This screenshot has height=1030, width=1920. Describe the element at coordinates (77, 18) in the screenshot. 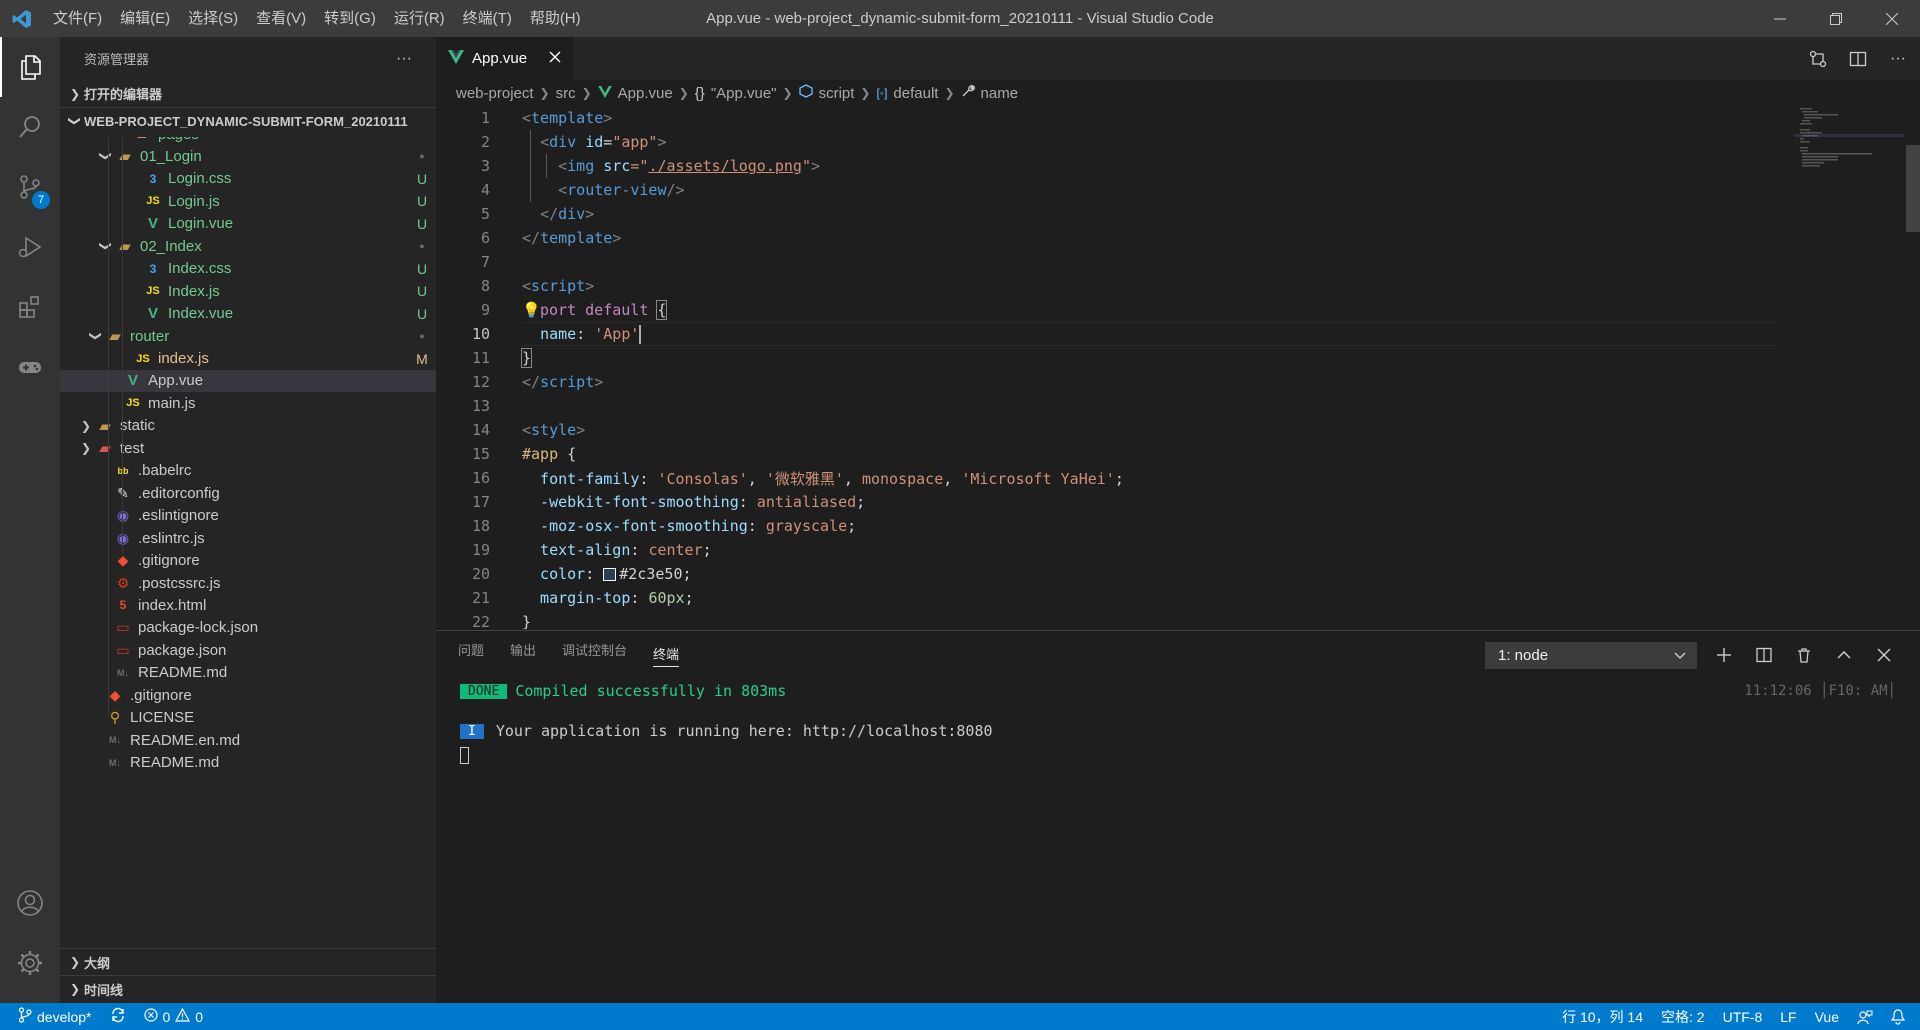

I see `menu-file: 文件(F)` at that location.